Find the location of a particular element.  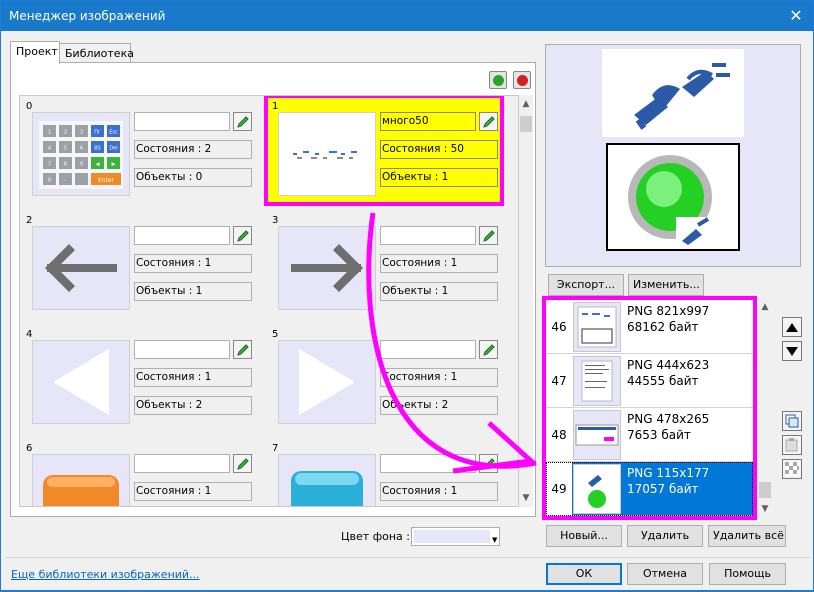

list-scroll-up-icon: ▲ is located at coordinates (765, 307).